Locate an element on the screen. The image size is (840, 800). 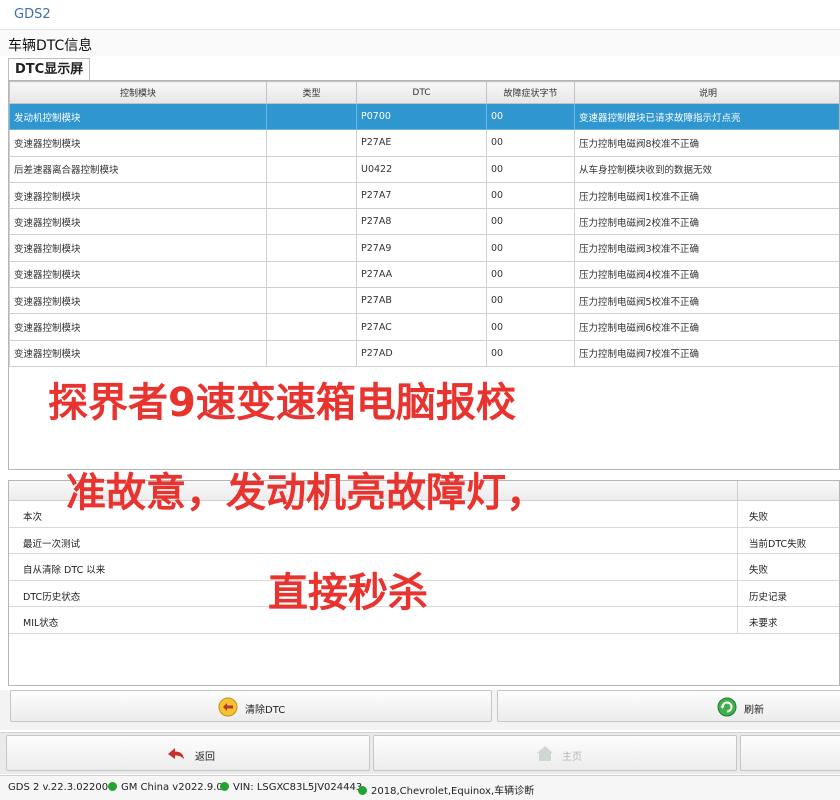
cell-dtc: P27AB is located at coordinates (421, 301).